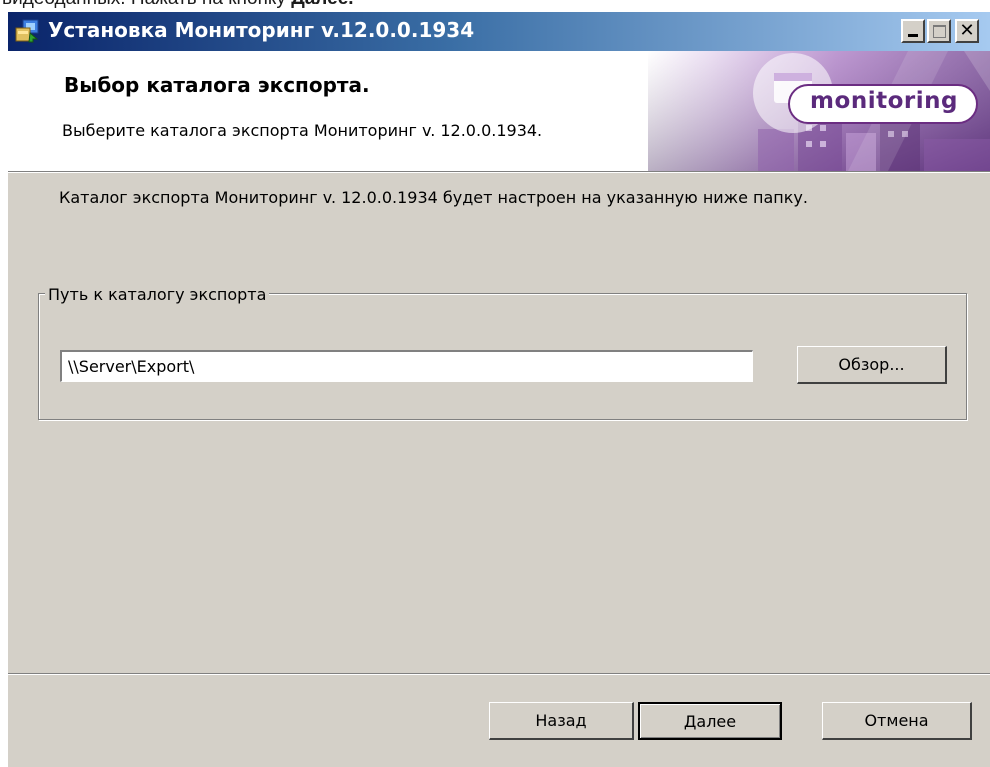 The image size is (990, 767). I want to click on back-button: Назад, so click(561, 721).